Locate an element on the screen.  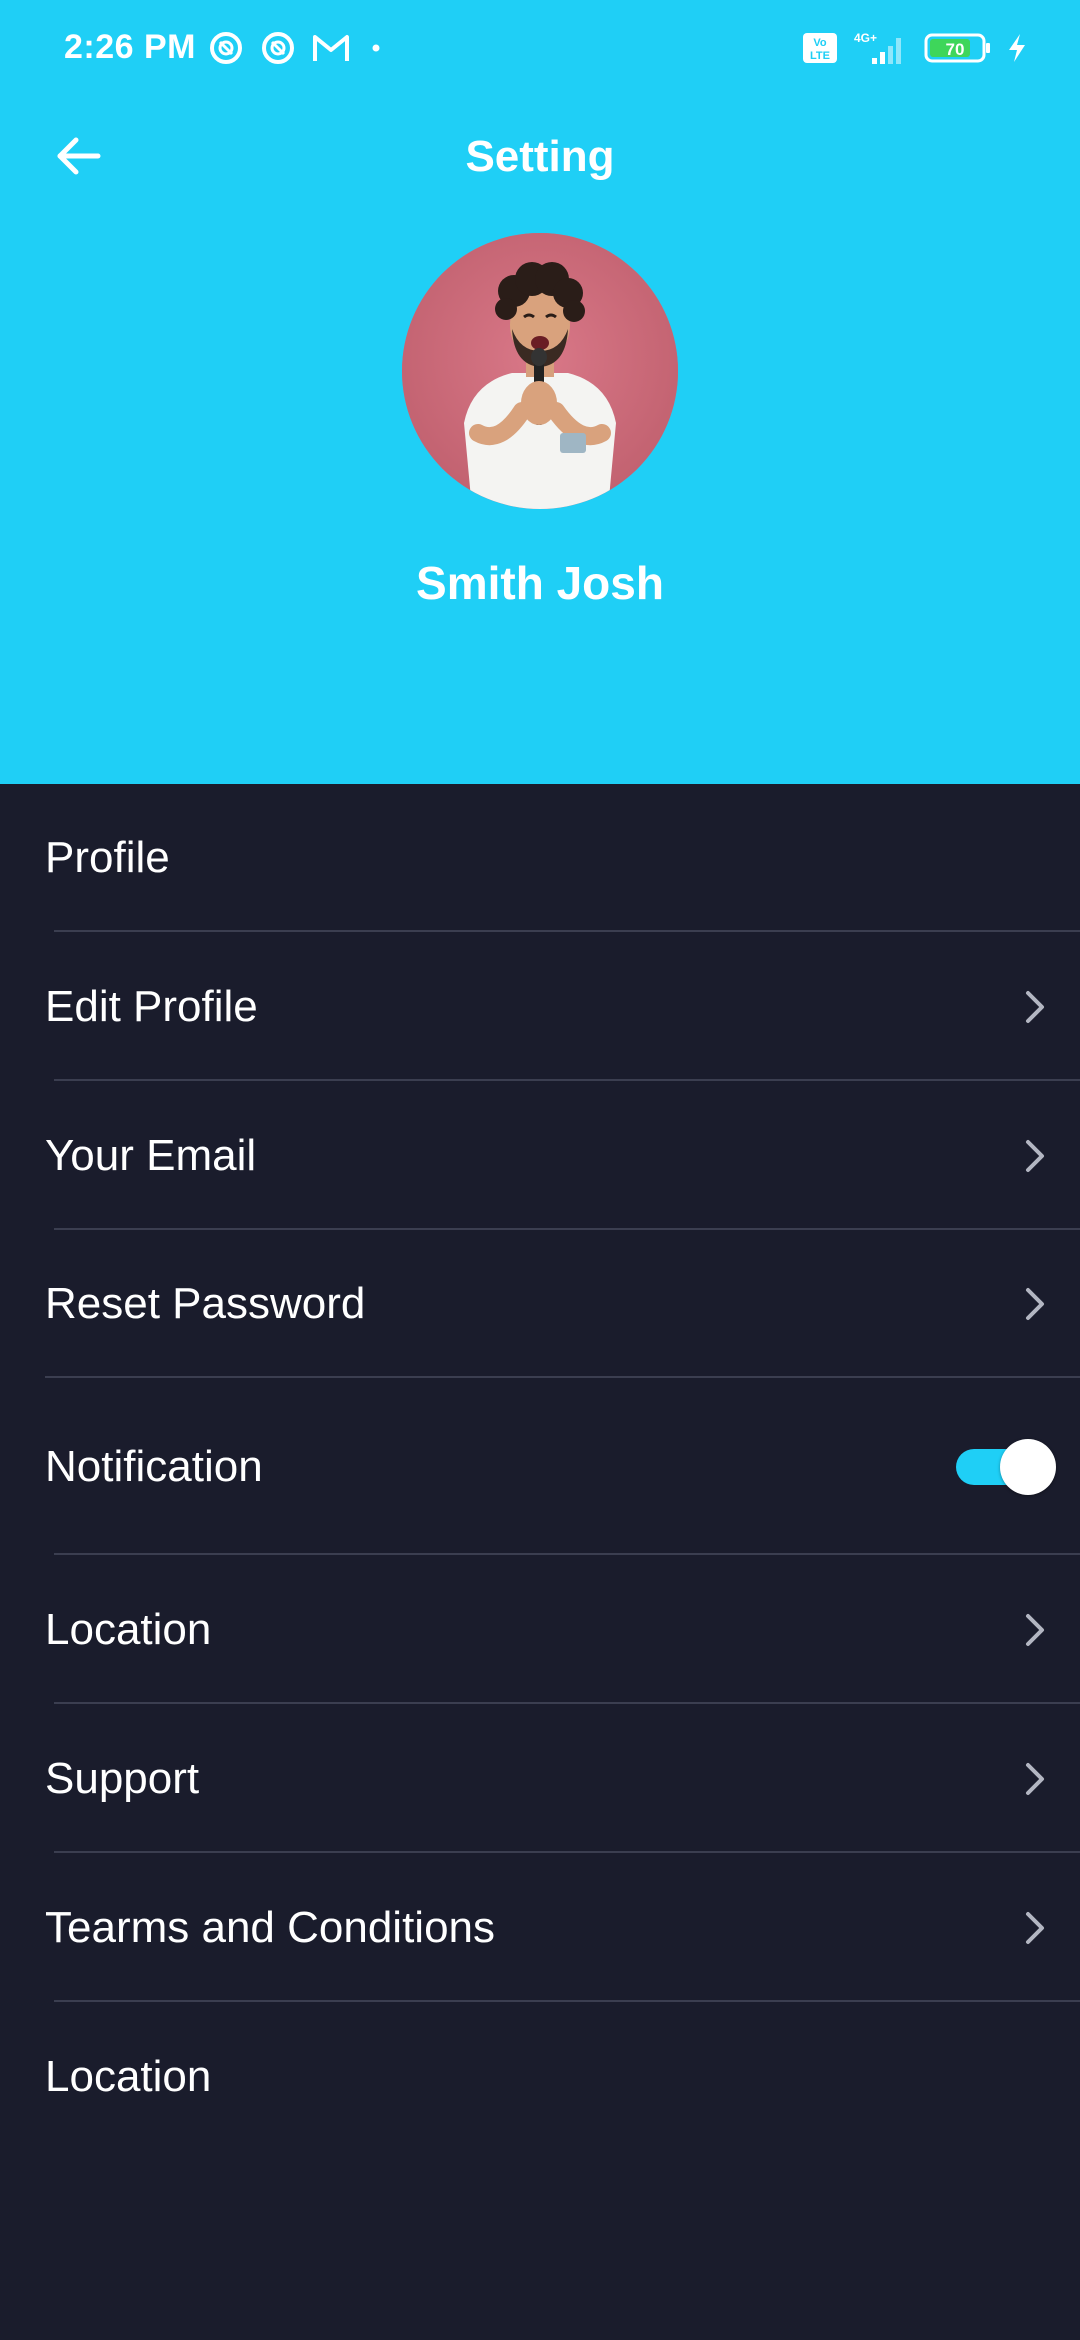
system-status-icons: Vo LTE 4G+ 70 is located at coordinates (915, 48).